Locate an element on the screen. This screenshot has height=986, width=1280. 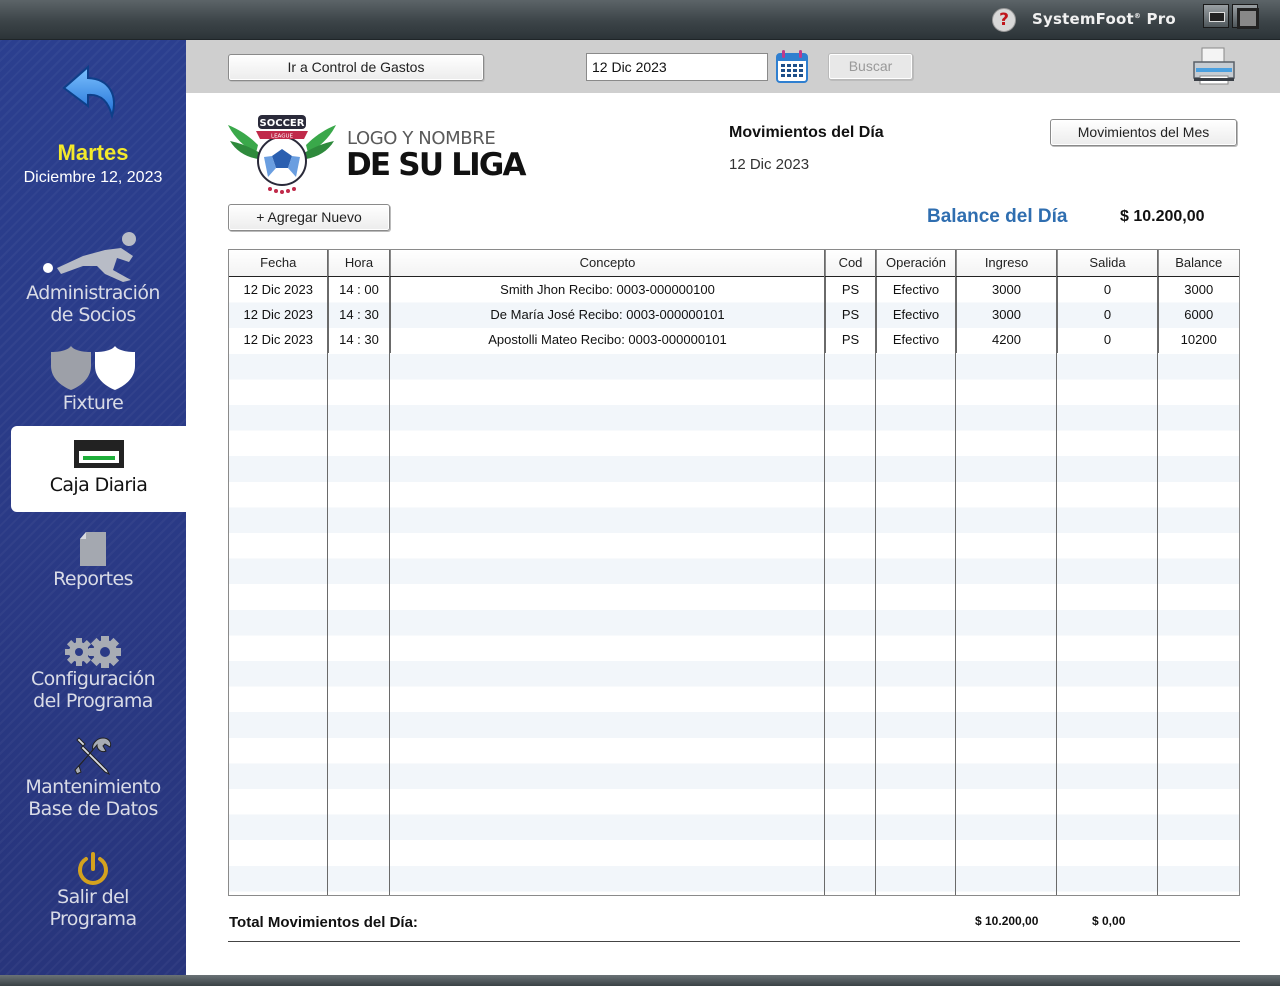
cell-balance: 10200 is located at coordinates (1198, 340).